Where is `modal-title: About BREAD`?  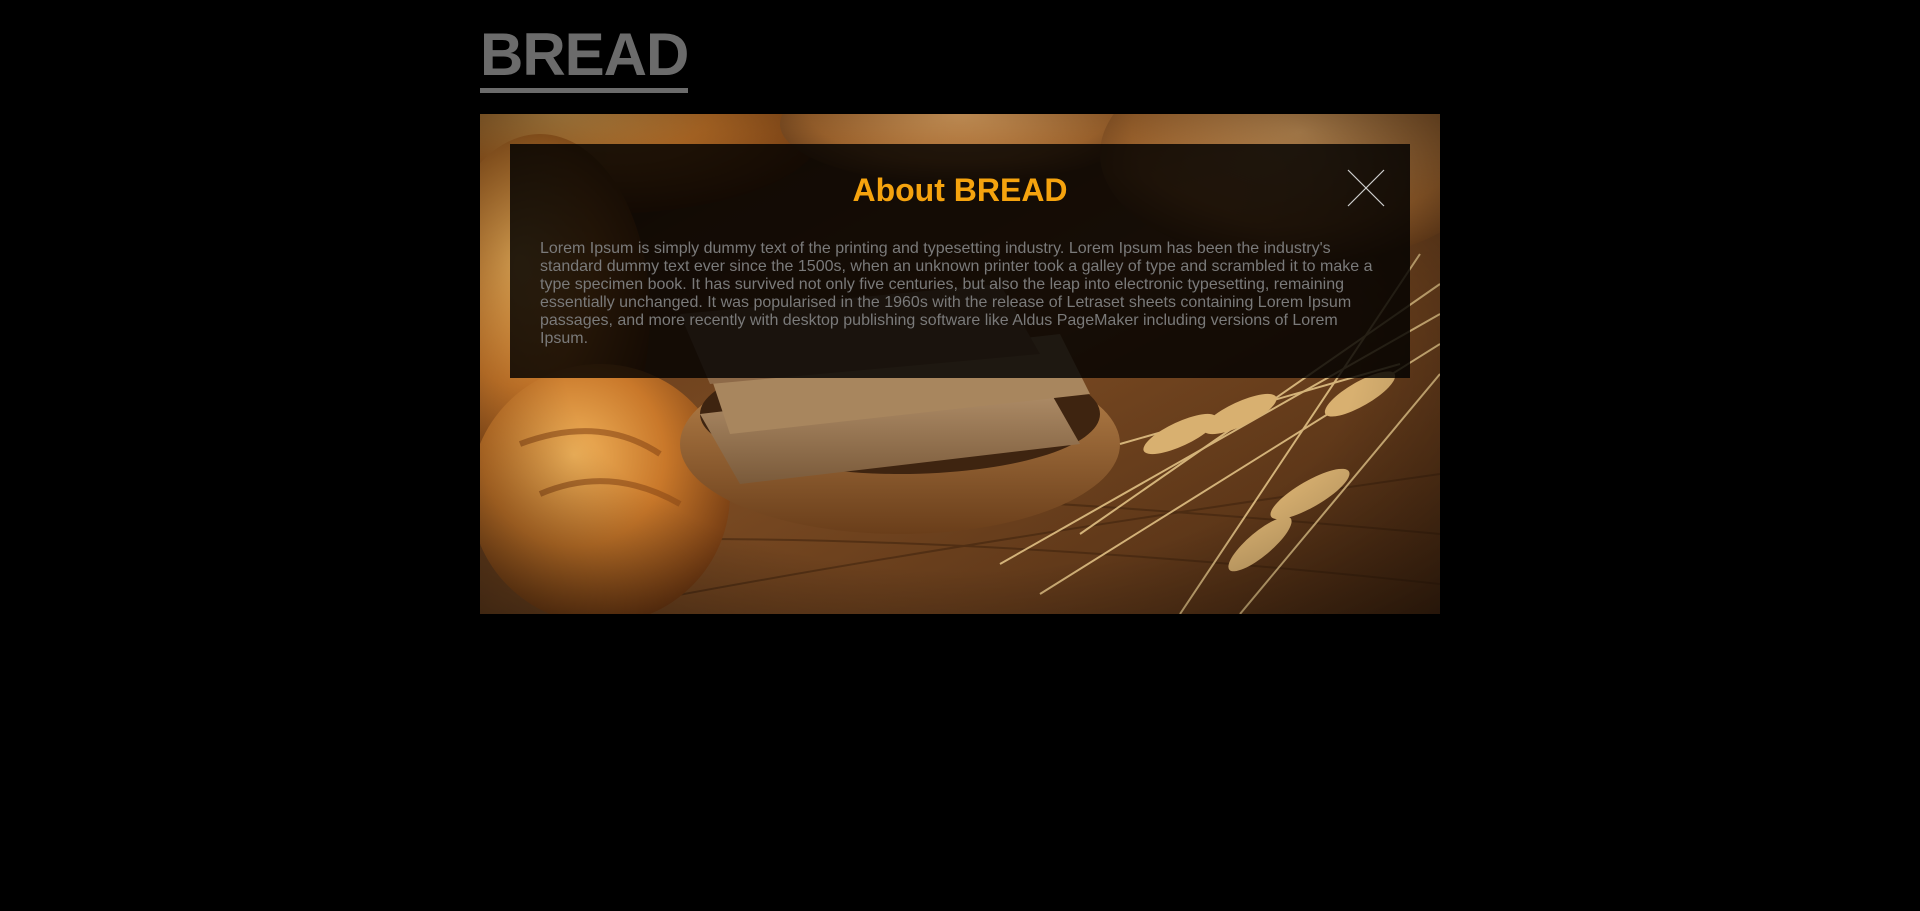
modal-title: About BREAD is located at coordinates (960, 190).